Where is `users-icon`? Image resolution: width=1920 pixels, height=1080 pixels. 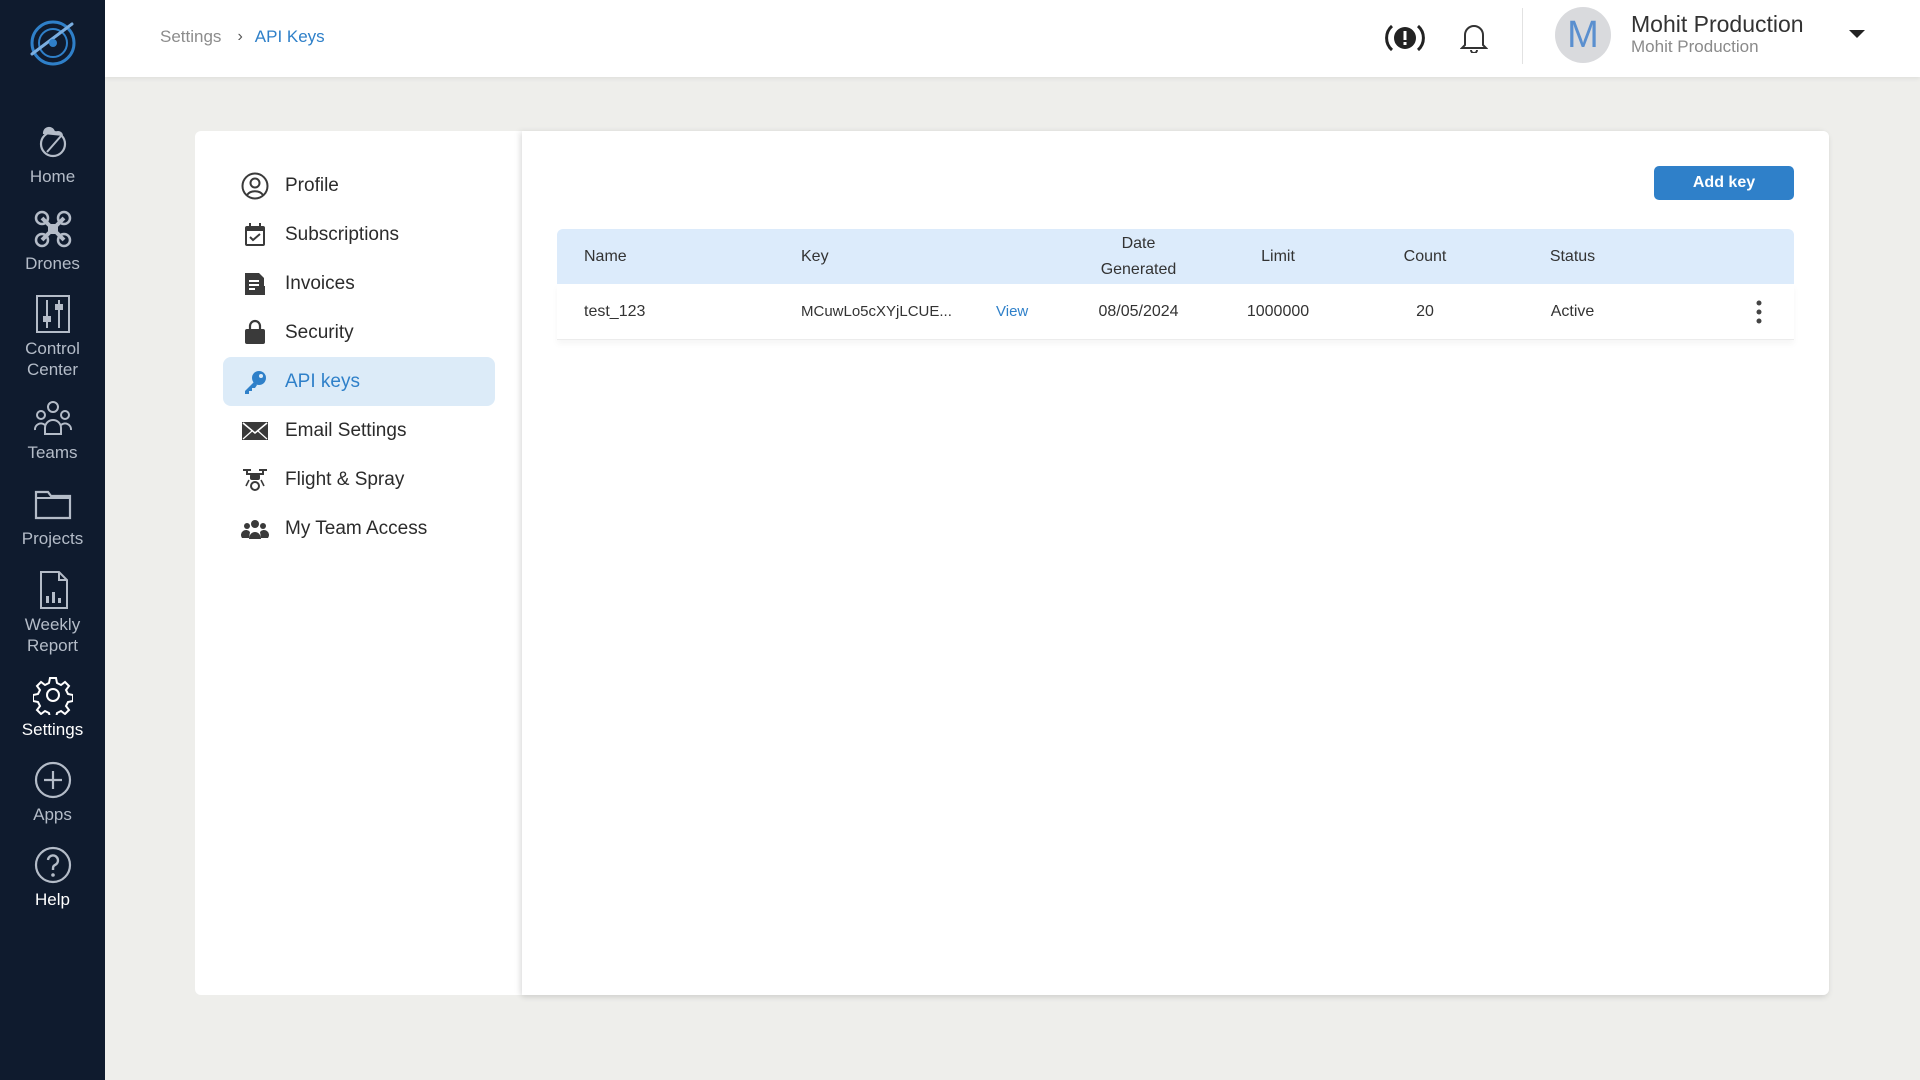 users-icon is located at coordinates (255, 529).